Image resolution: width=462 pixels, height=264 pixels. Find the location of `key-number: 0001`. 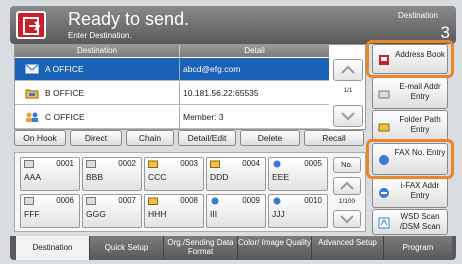

key-number: 0001 is located at coordinates (65, 163).